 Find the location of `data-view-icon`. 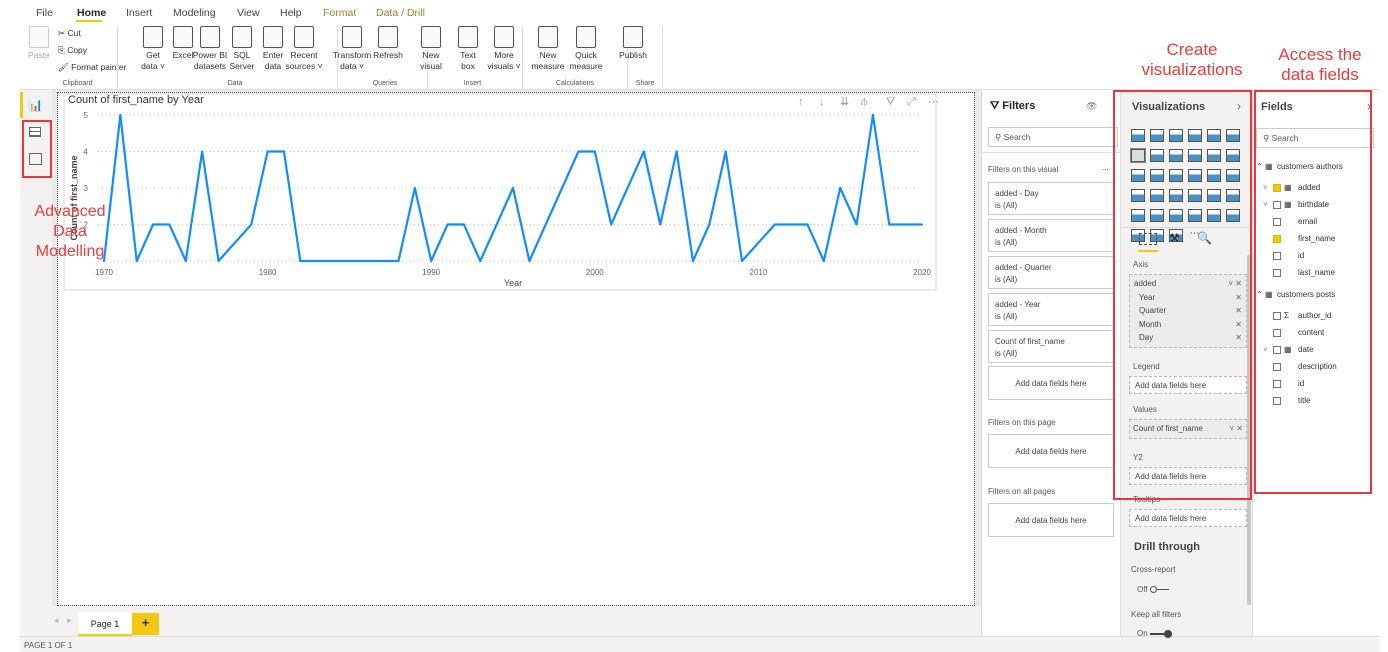

data-view-icon is located at coordinates (35, 132).